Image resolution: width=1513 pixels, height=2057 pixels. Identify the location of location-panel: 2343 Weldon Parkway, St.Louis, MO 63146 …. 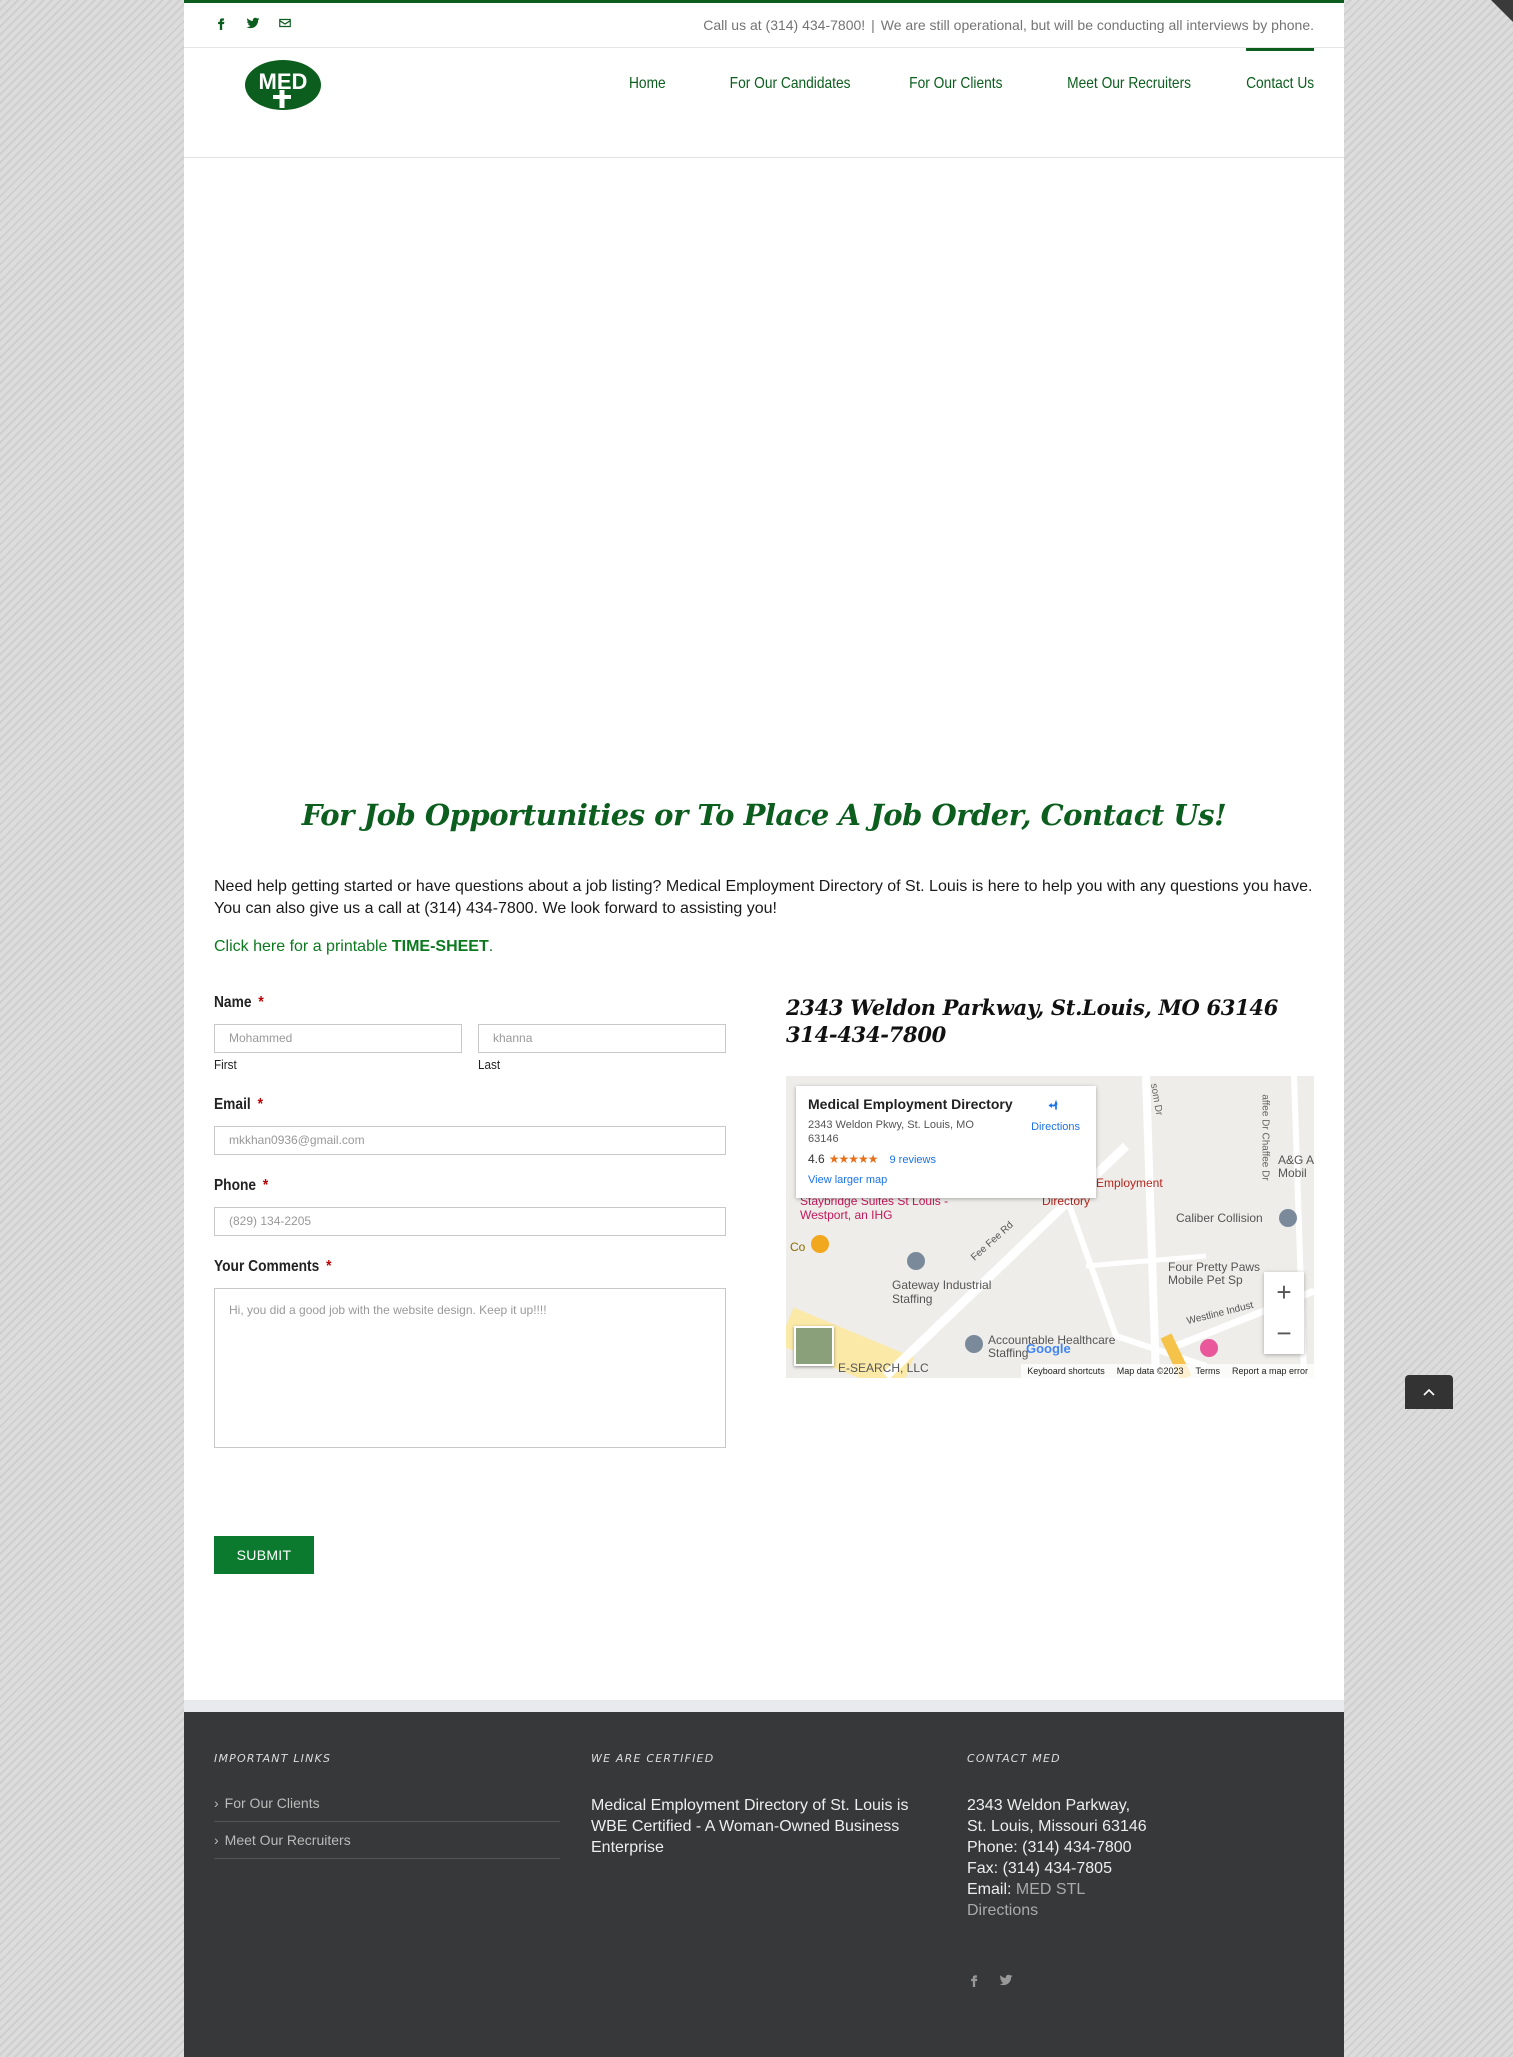
(1050, 1186).